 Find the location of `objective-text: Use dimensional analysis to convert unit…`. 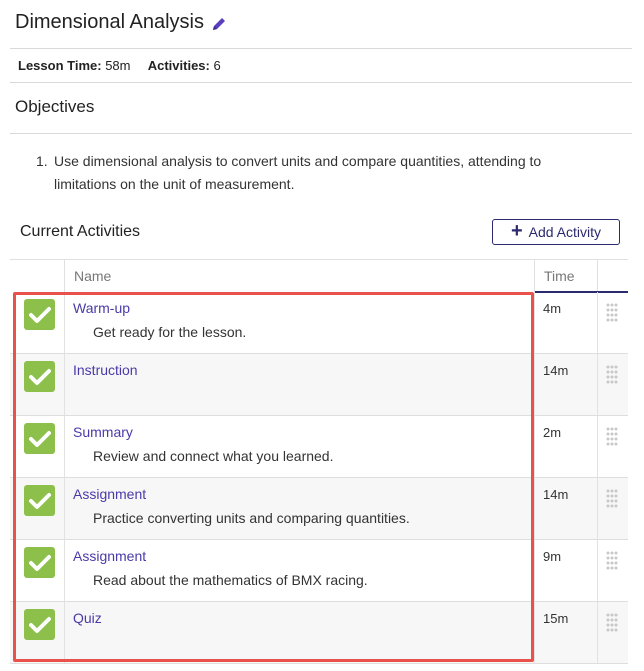

objective-text: Use dimensional analysis to convert unit… is located at coordinates (298, 172).